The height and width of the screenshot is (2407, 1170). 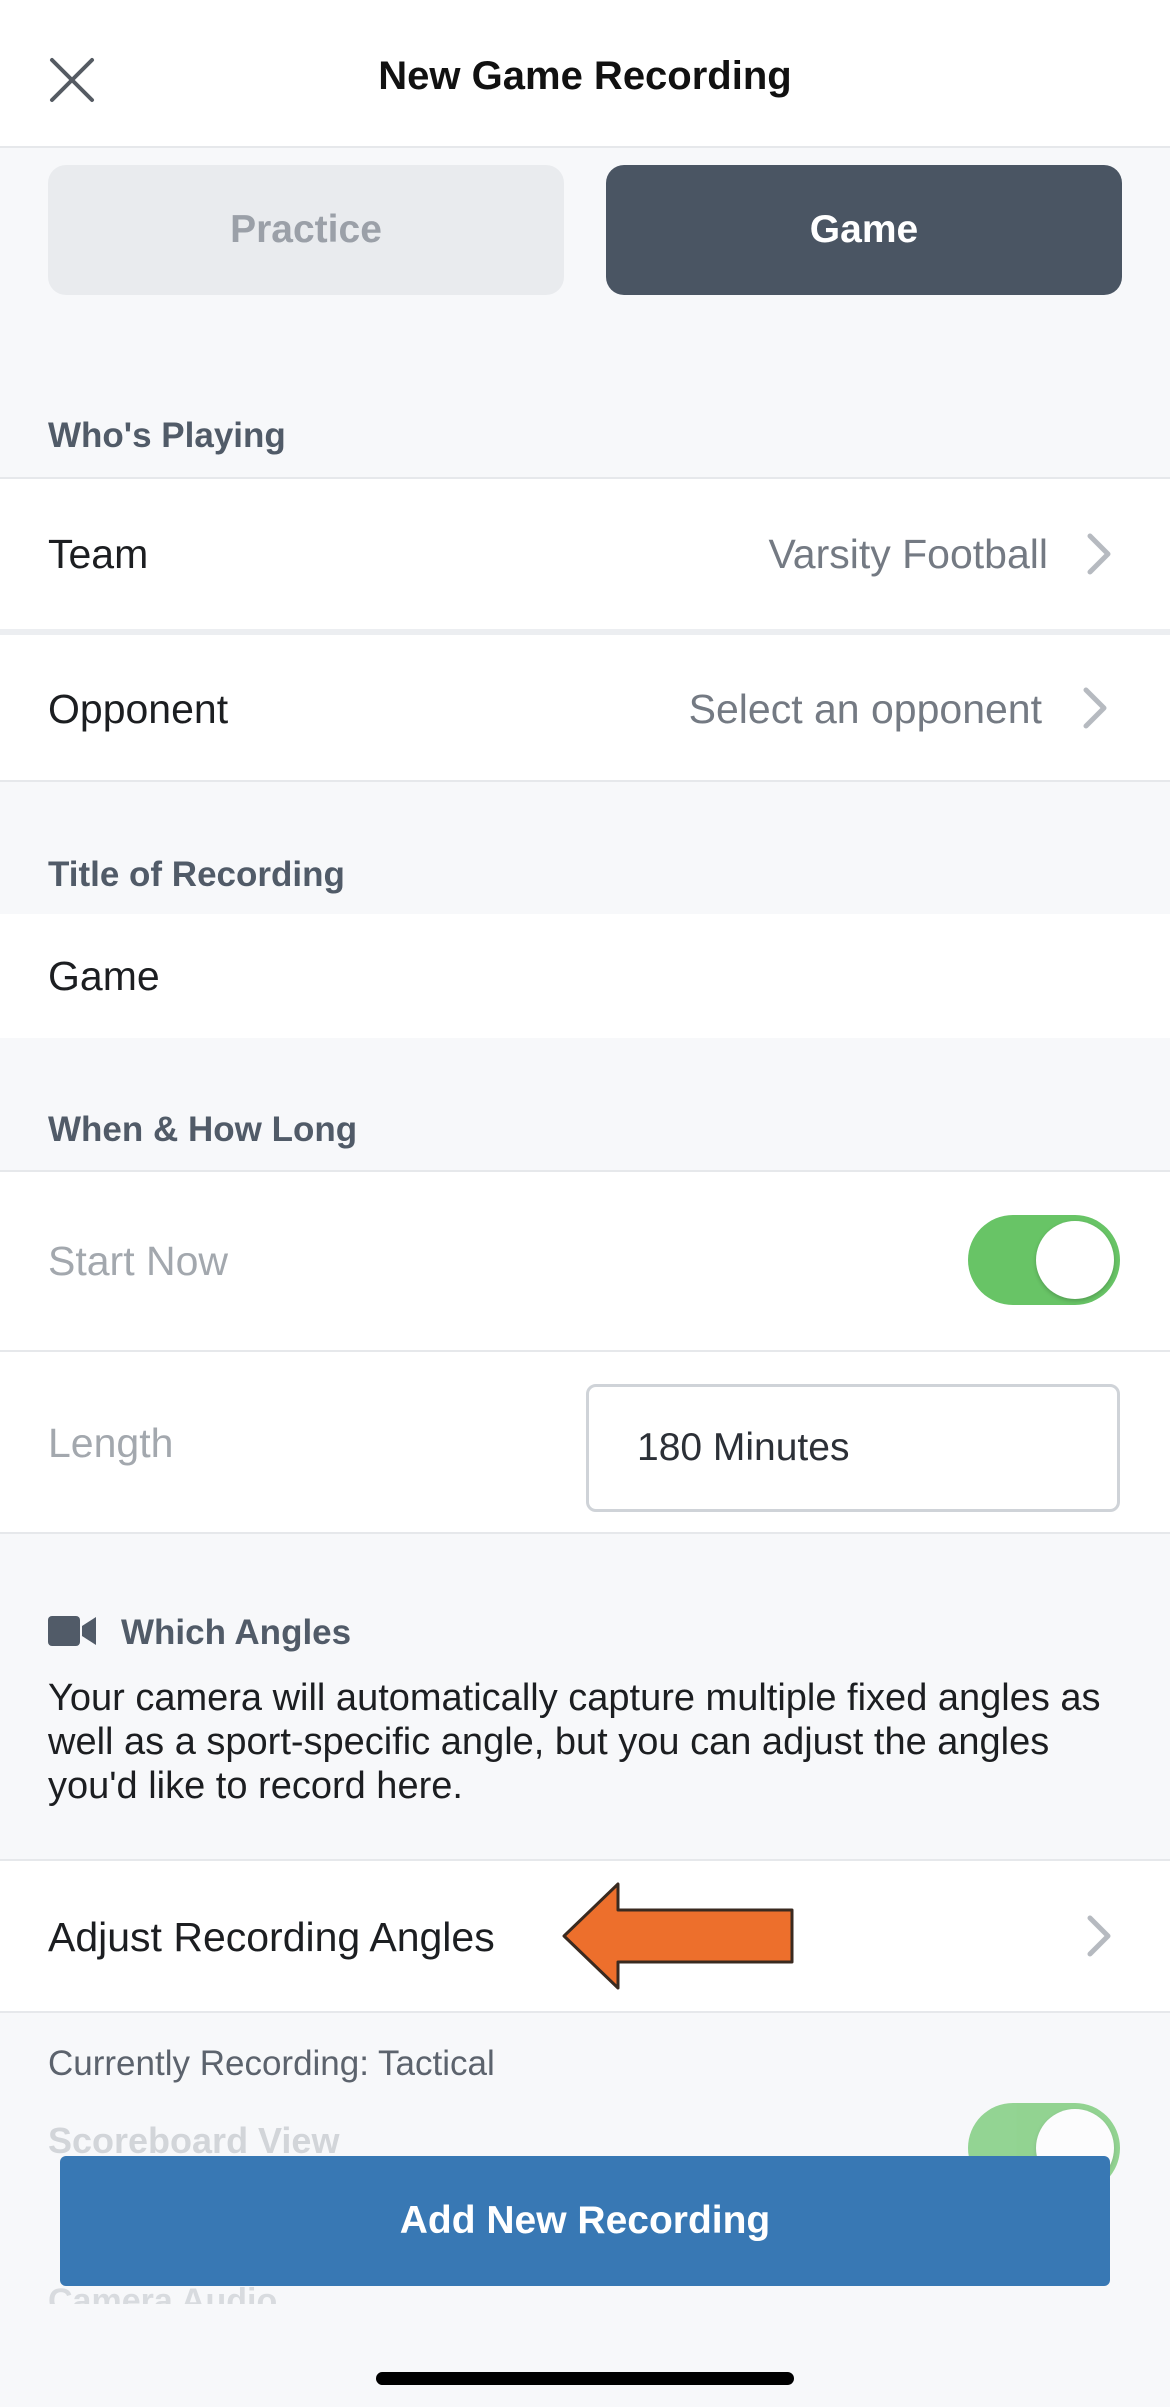 I want to click on opponent-label: Opponent, so click(x=138, y=709).